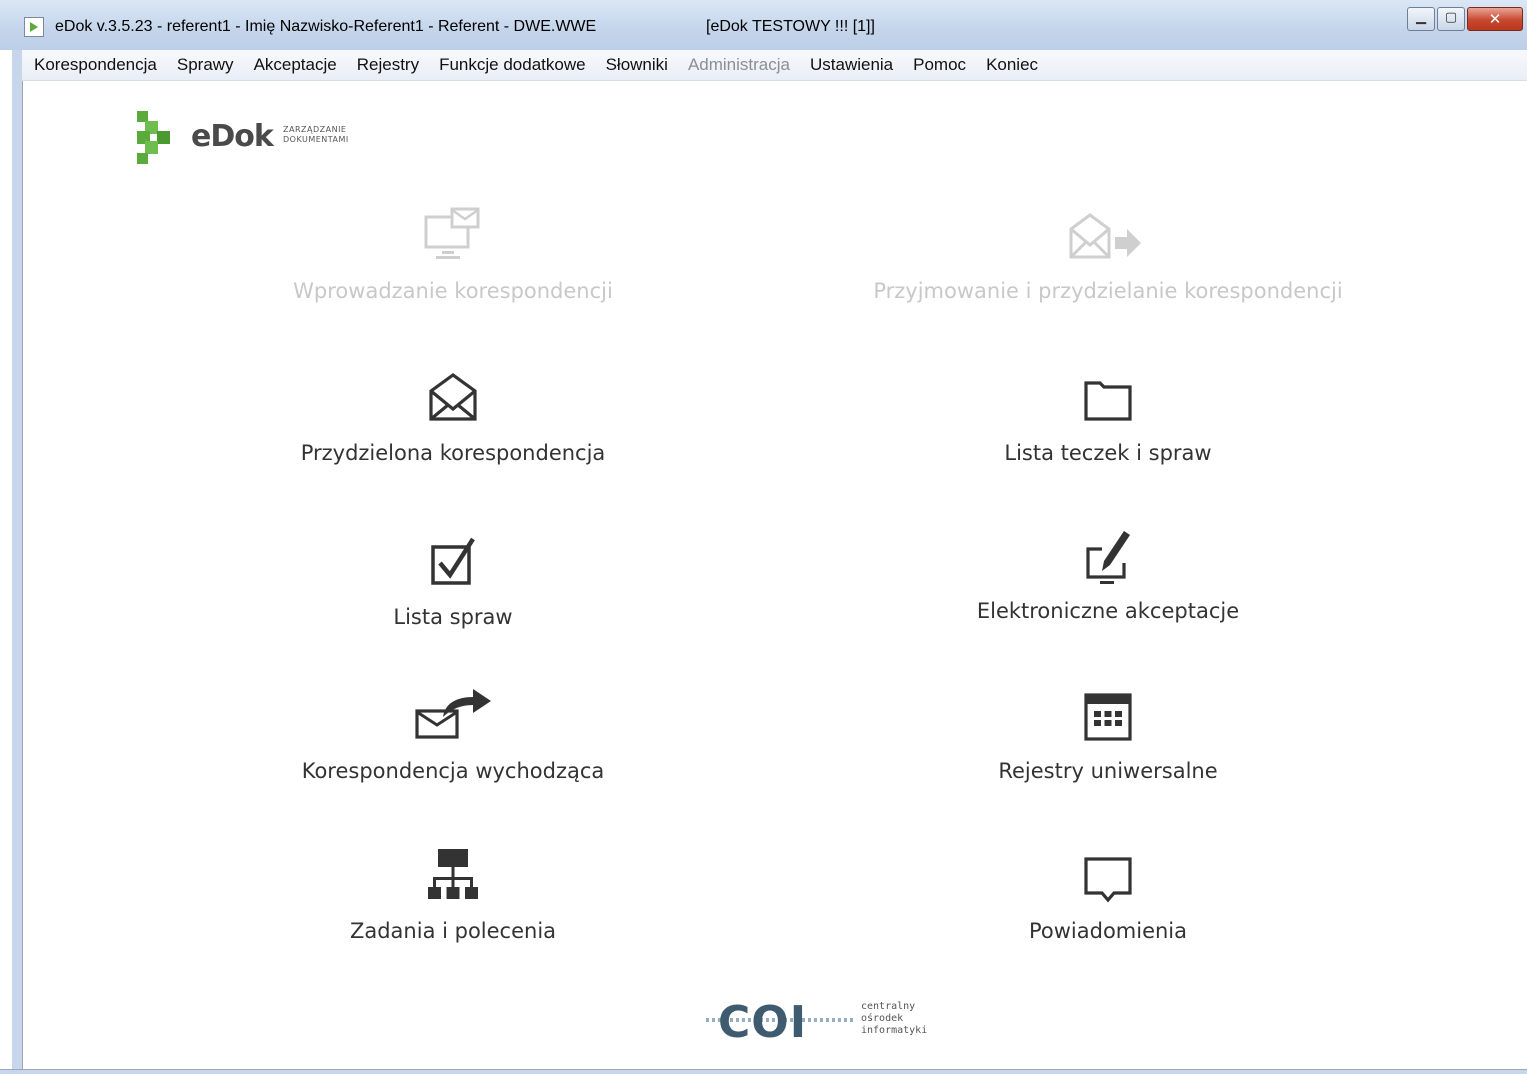 The height and width of the screenshot is (1074, 1527). I want to click on envelope-forward-icon, so click(1108, 242).